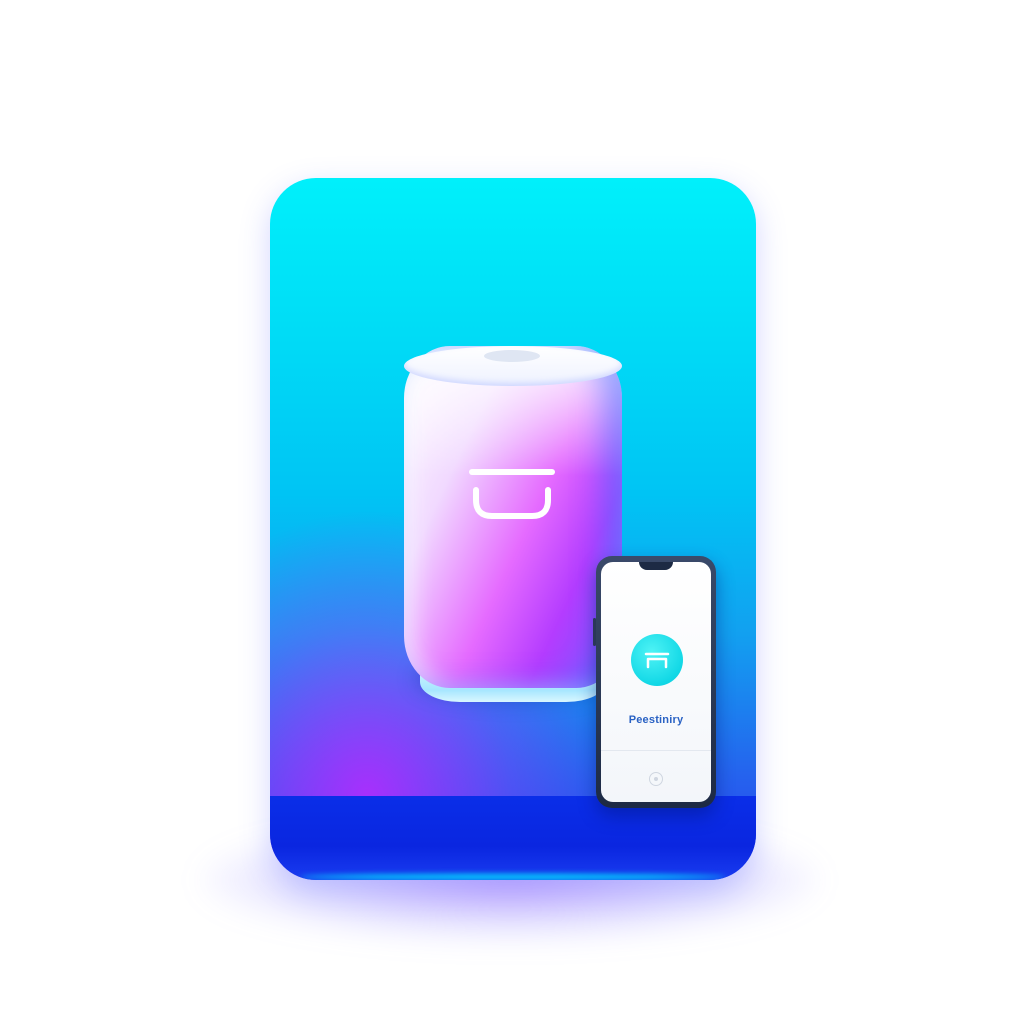  What do you see at coordinates (512, 356) in the screenshot?
I see `speaker-top-opening` at bounding box center [512, 356].